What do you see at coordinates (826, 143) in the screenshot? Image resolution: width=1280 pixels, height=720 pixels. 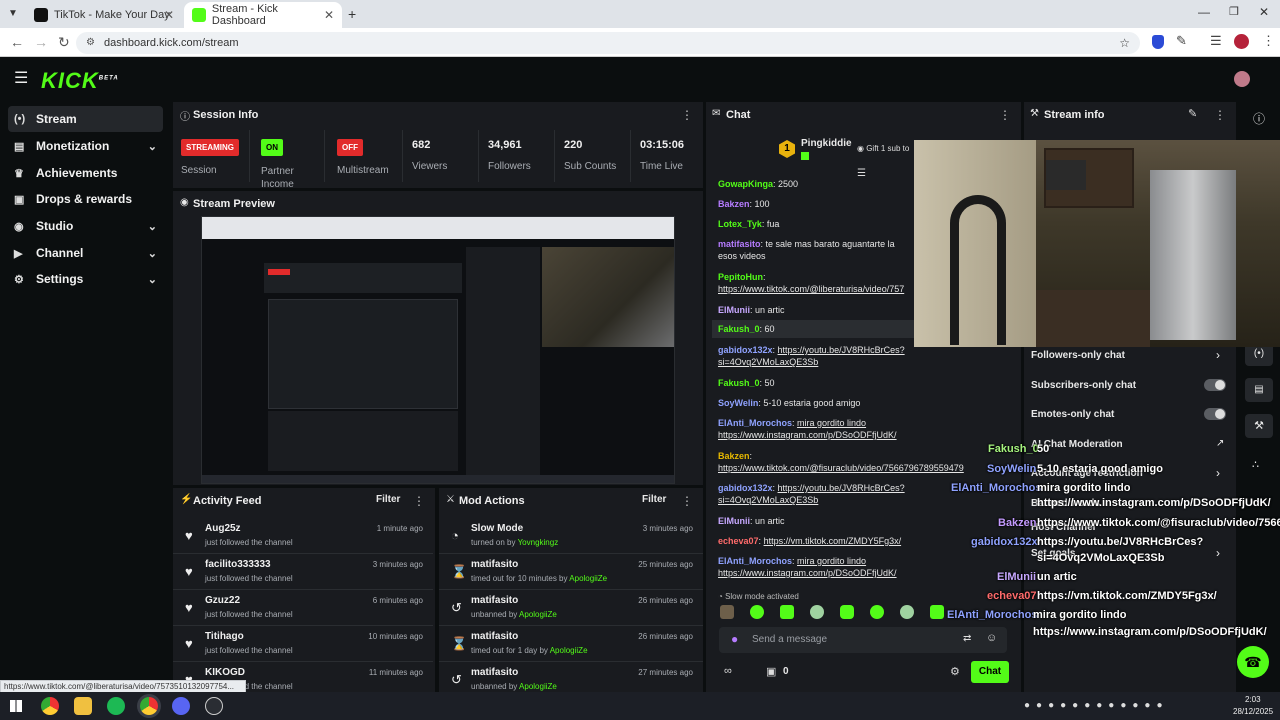 I see `top-gifter-name: Pingkiddie` at bounding box center [826, 143].